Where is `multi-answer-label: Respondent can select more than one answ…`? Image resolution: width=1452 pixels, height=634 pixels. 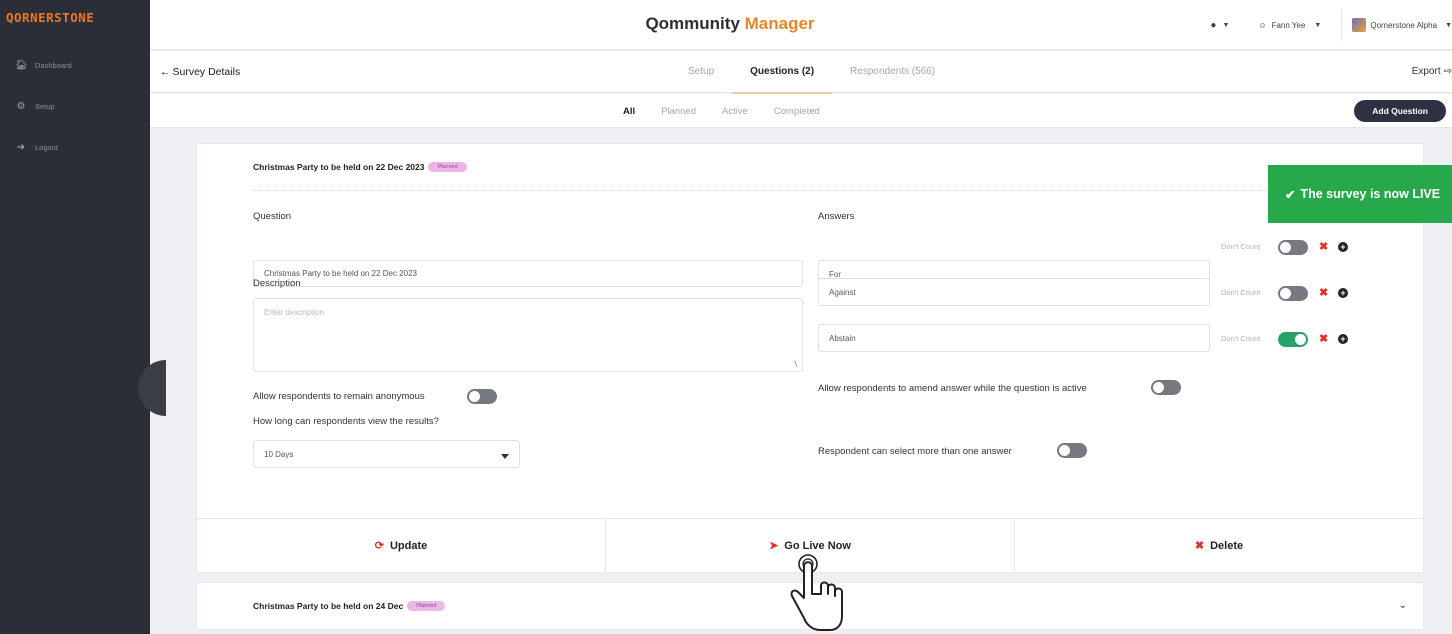
multi-answer-label: Respondent can select more than one answ… is located at coordinates (915, 451).